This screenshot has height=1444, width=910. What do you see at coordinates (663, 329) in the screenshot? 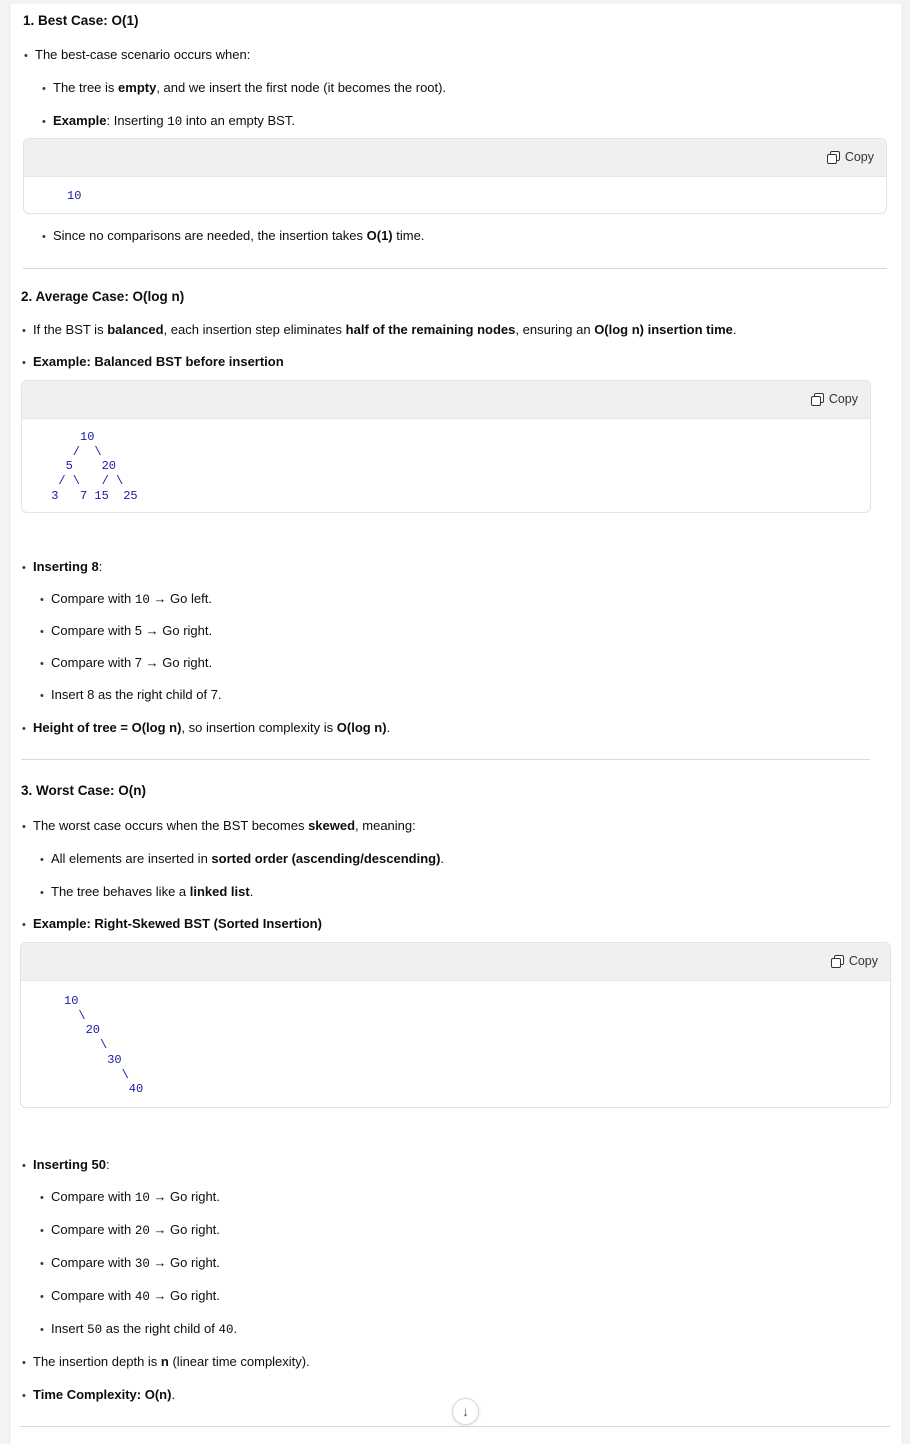
I see `text-bold: O(log n) insertion time` at bounding box center [663, 329].